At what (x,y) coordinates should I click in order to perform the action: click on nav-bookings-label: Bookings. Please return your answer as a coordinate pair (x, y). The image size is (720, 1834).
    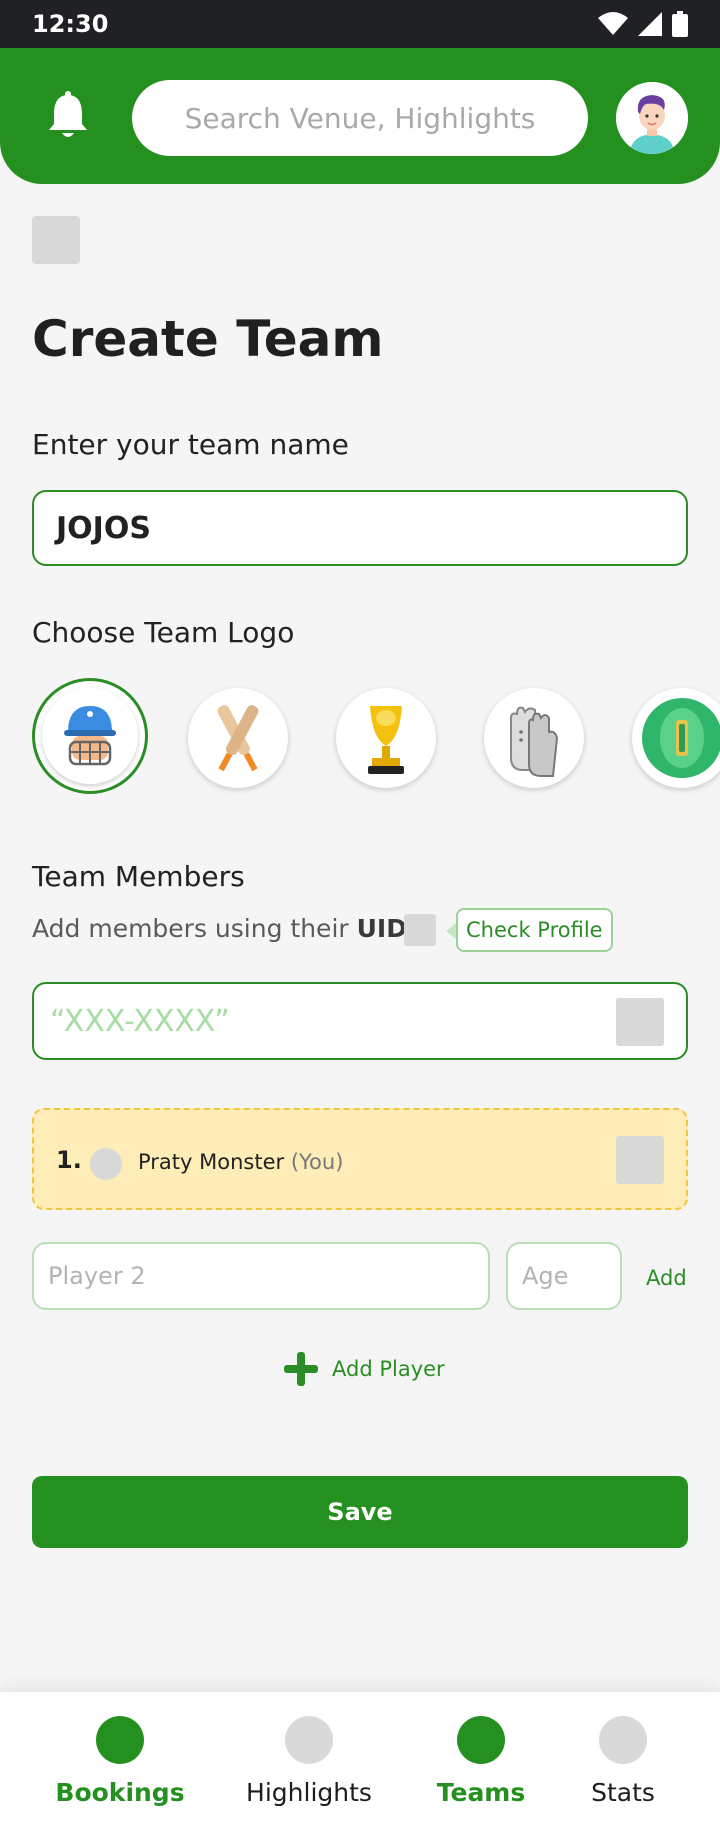
    Looking at the image, I should click on (120, 1792).